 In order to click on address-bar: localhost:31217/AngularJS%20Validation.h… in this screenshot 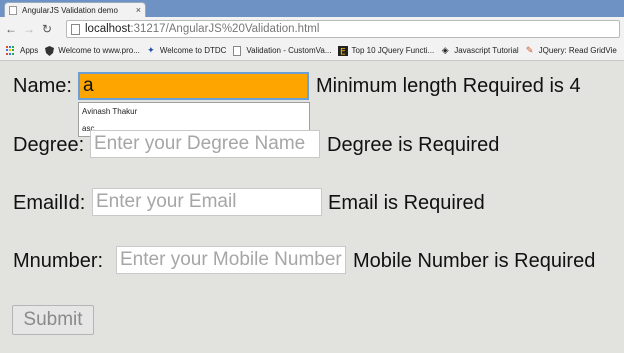, I will do `click(343, 29)`.